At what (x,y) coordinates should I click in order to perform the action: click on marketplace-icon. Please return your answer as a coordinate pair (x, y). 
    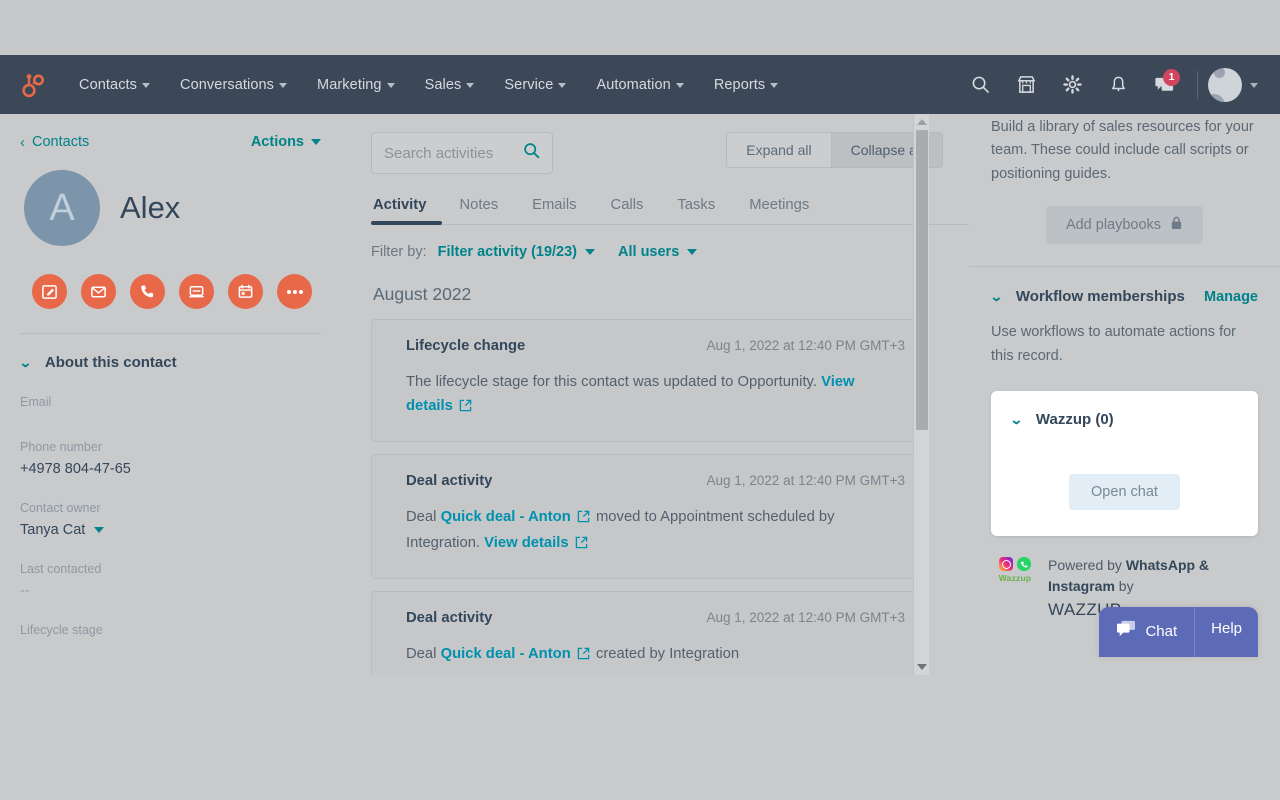
    Looking at the image, I should click on (1026, 85).